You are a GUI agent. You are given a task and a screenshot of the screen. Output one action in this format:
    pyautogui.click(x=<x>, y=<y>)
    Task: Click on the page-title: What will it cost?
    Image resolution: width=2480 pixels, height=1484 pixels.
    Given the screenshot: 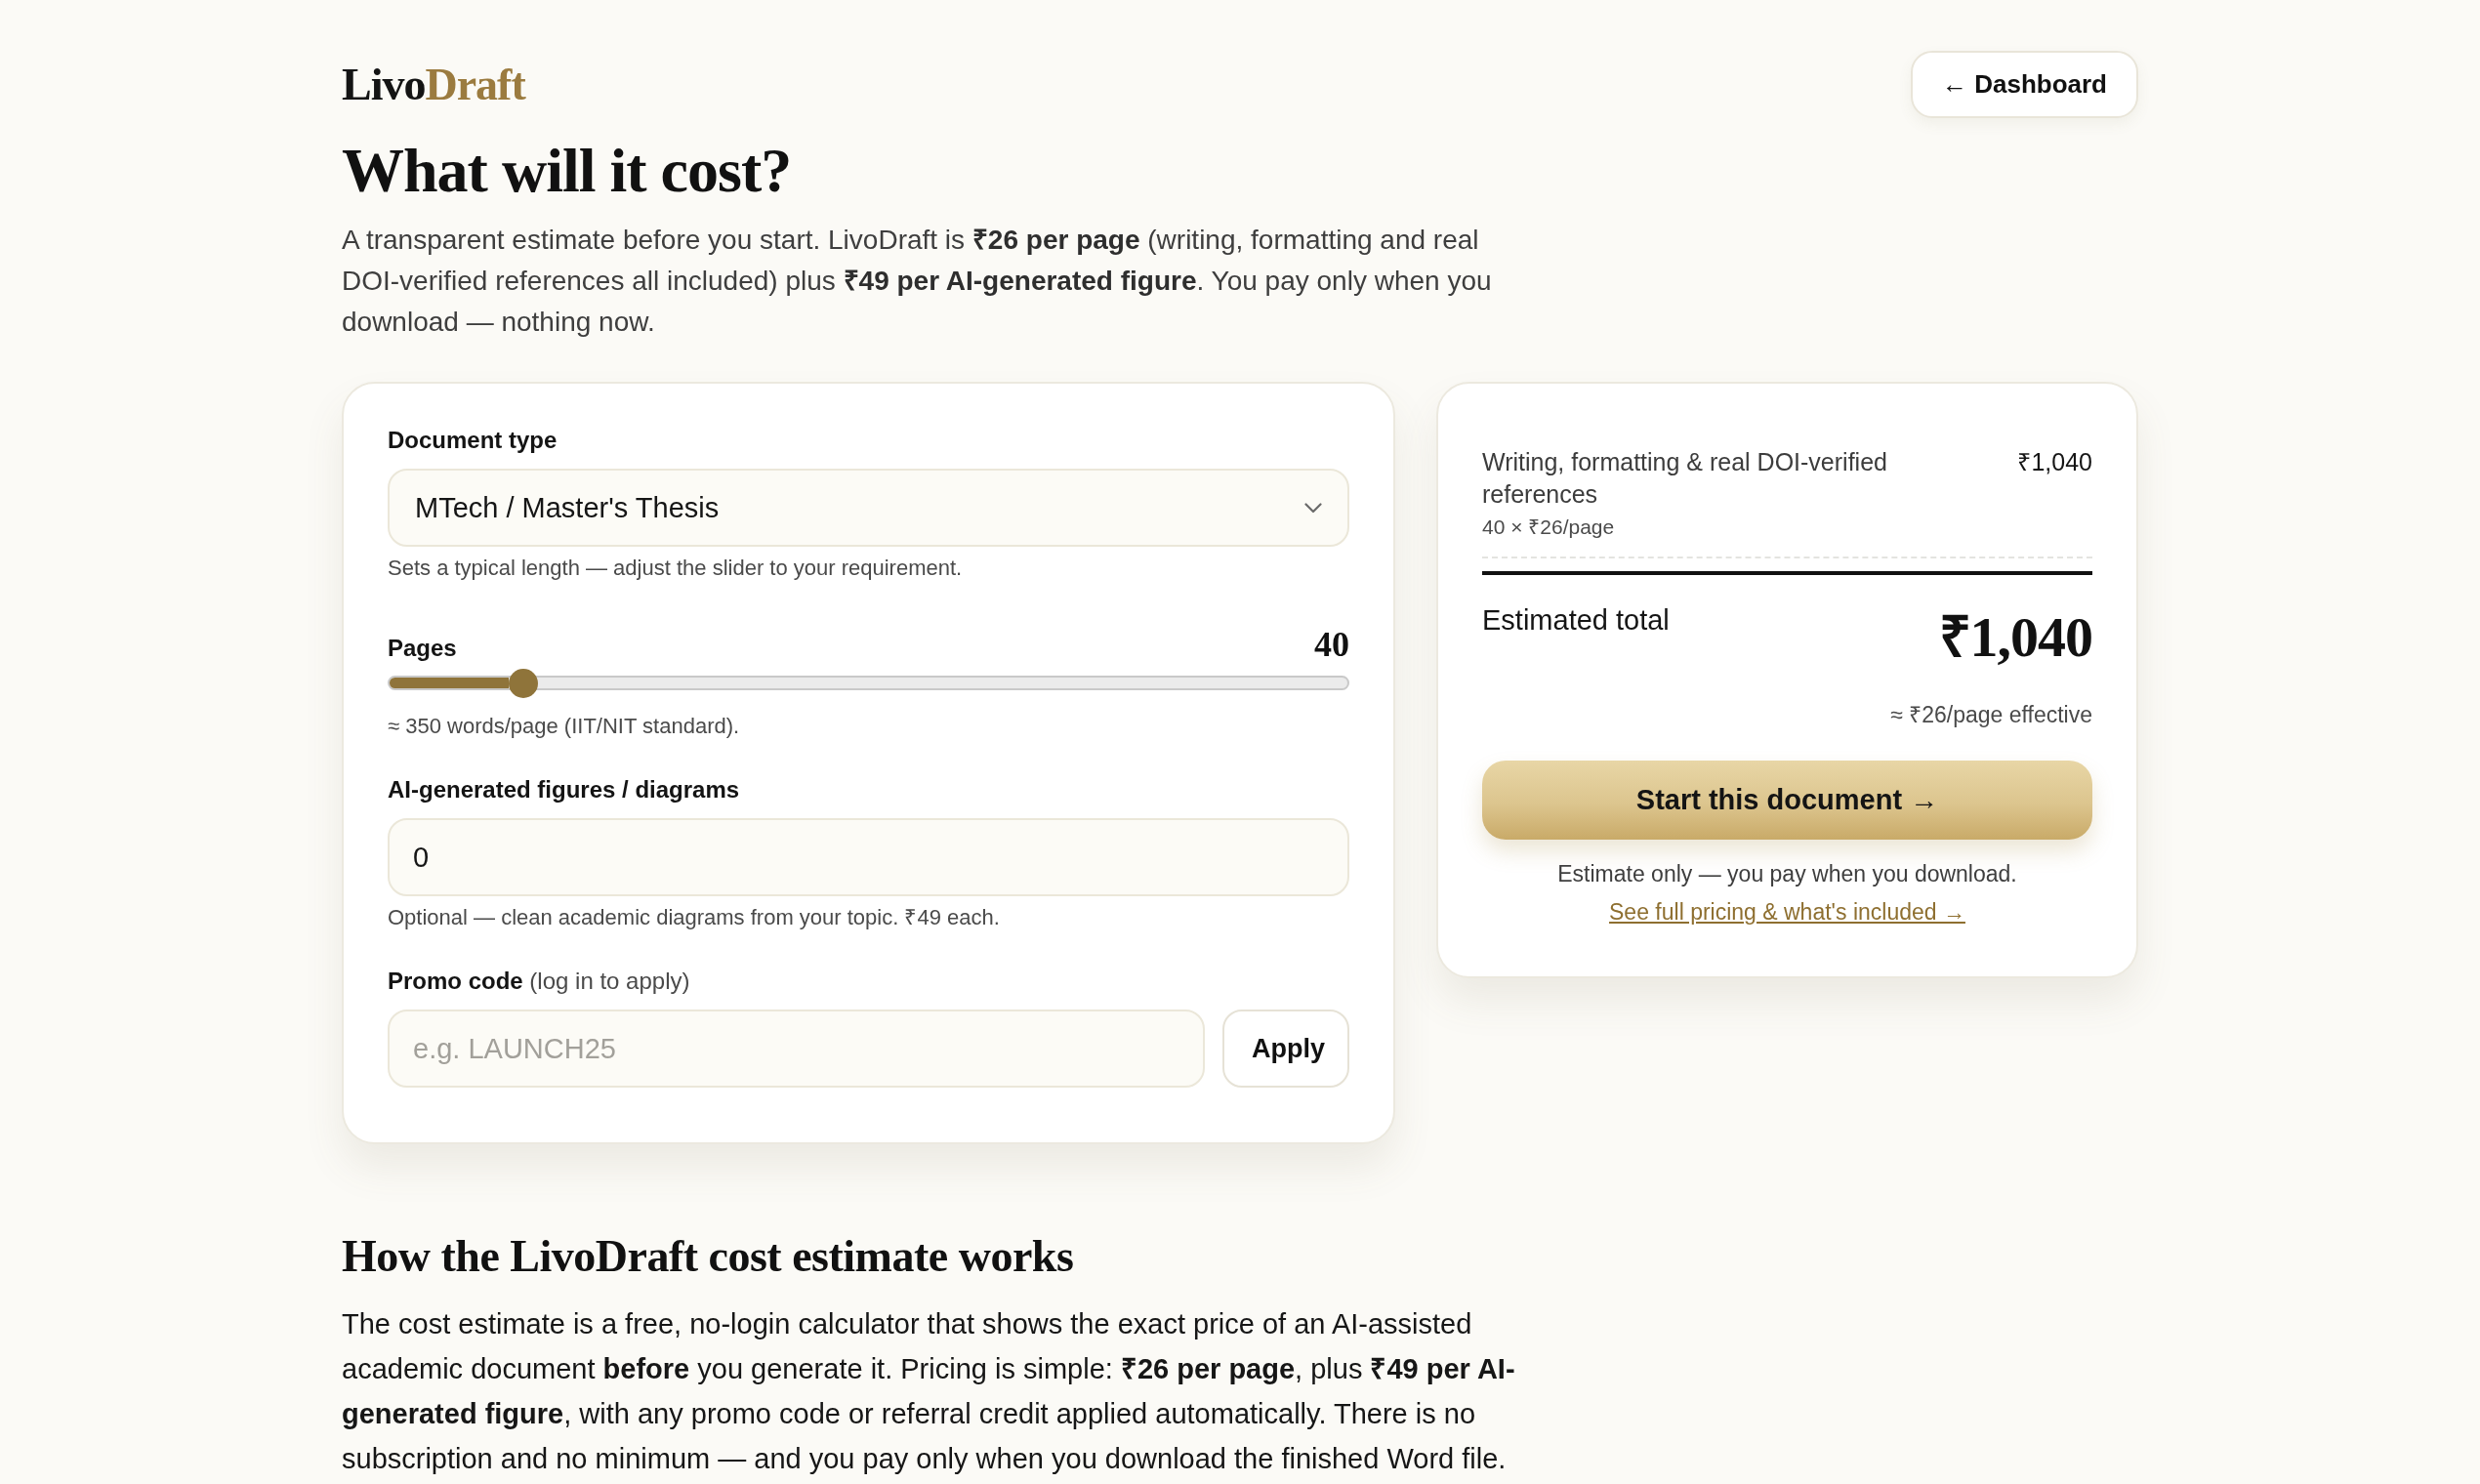 What is the action you would take?
    pyautogui.click(x=567, y=171)
    